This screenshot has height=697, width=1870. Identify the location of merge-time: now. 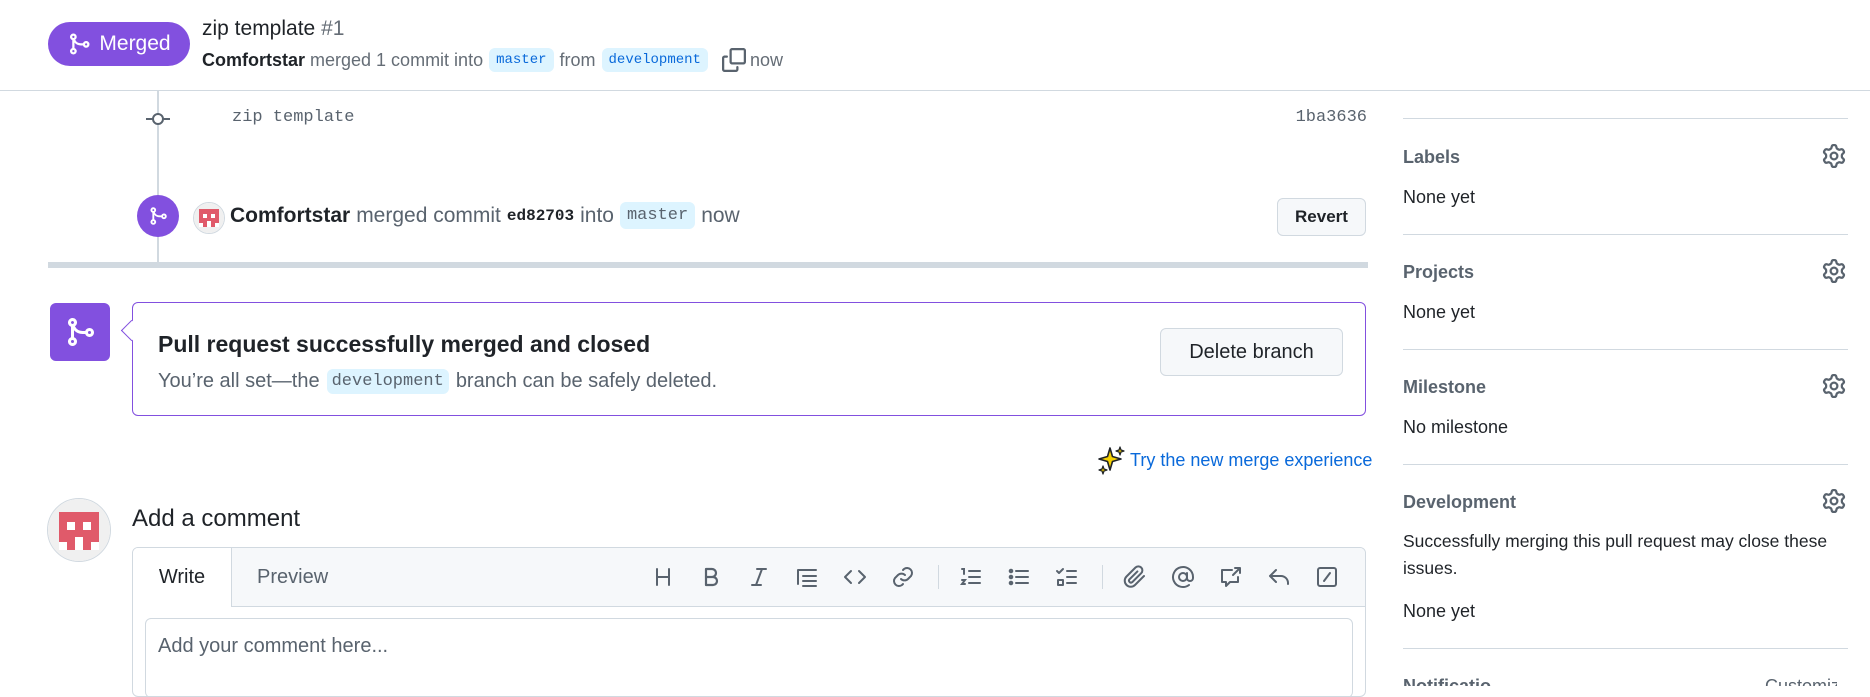
(766, 60).